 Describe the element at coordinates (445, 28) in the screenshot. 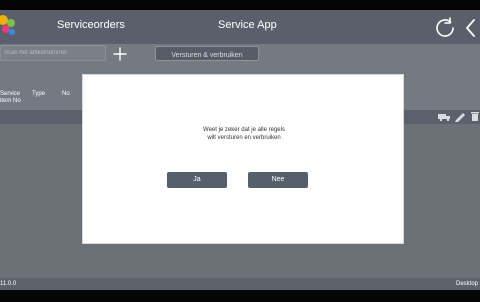

I see `refresh-icon` at that location.